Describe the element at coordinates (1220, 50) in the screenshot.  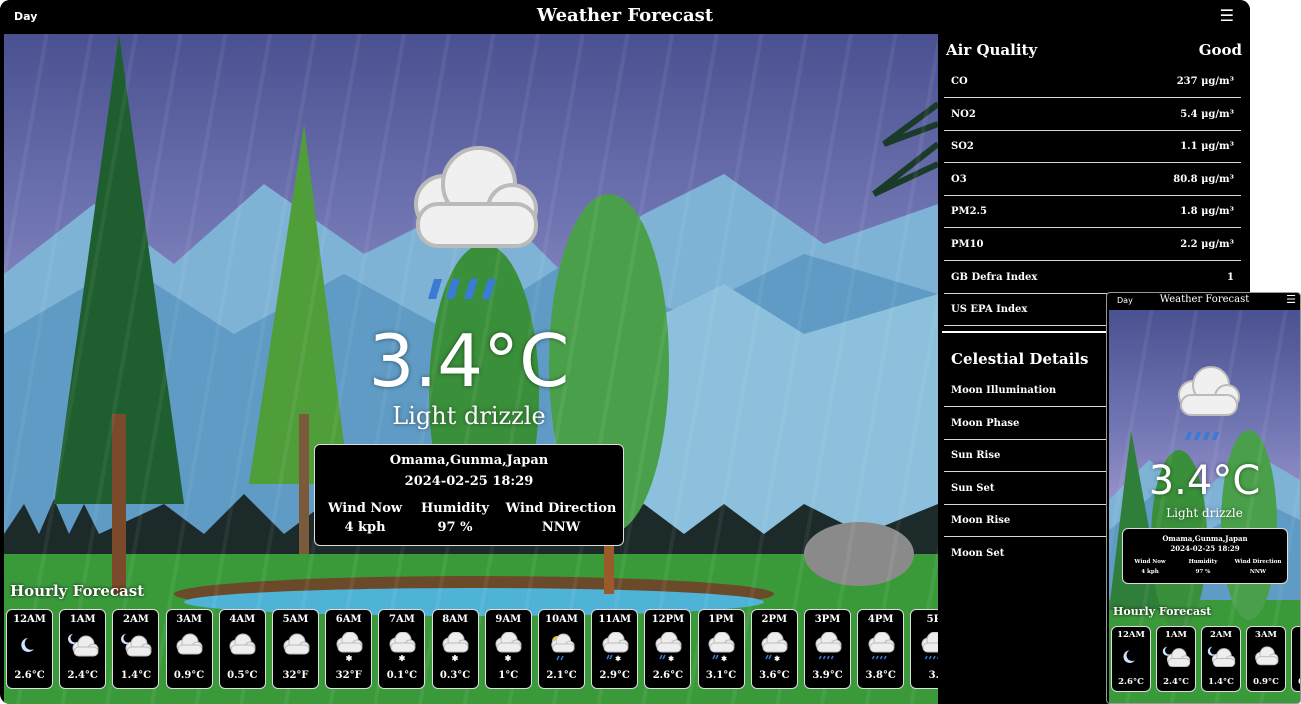
I see `air-quality-rating: Good` at that location.